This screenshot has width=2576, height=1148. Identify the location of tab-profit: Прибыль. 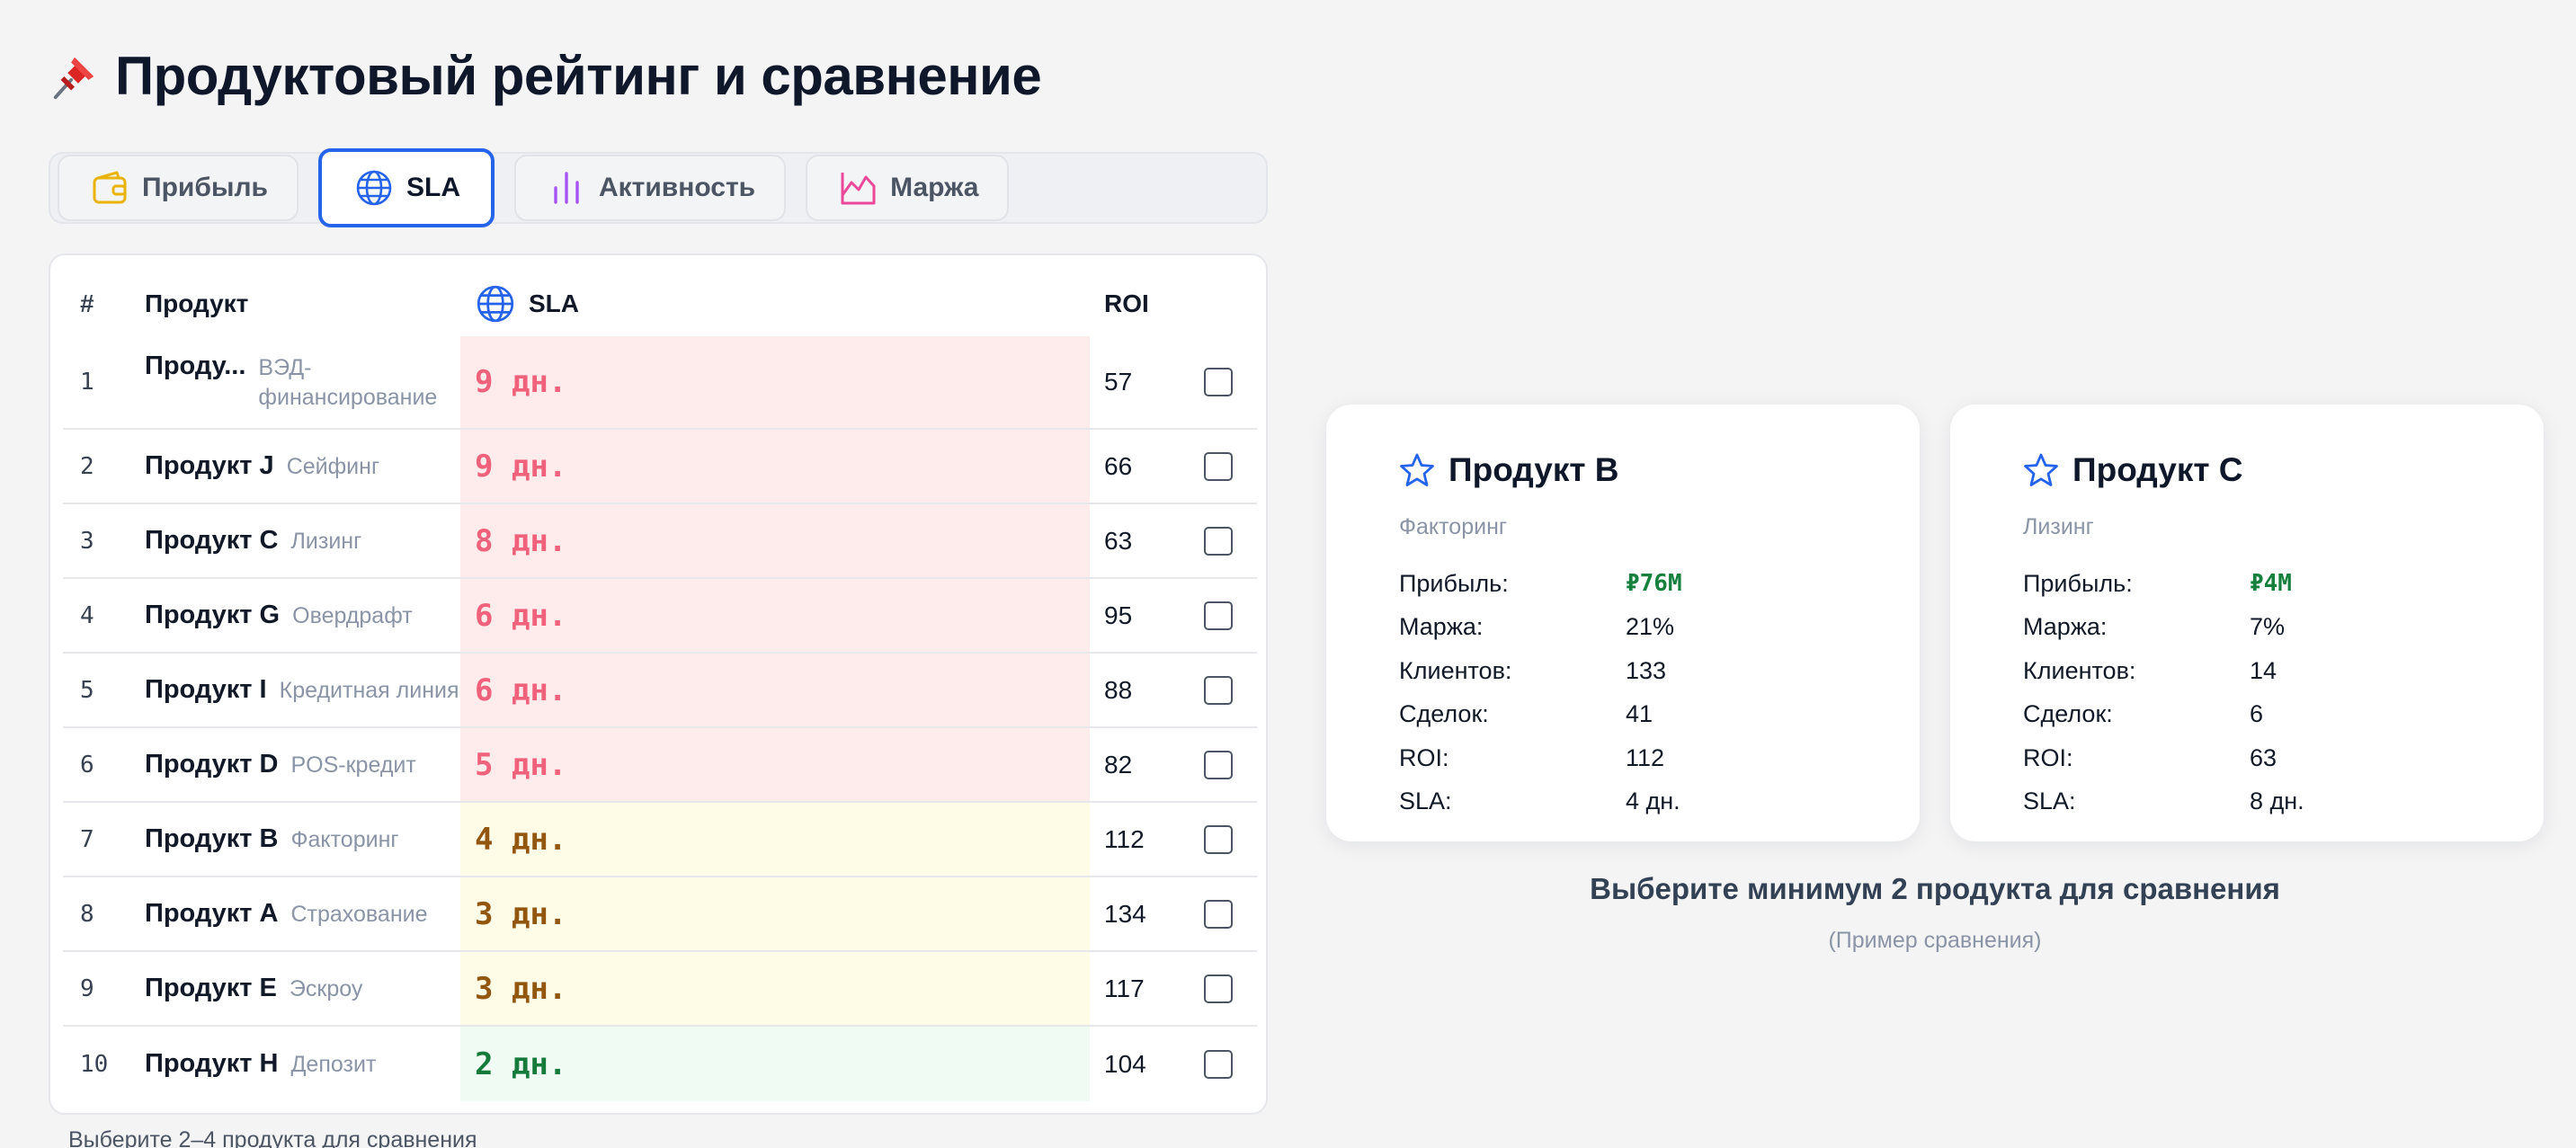
(178, 188).